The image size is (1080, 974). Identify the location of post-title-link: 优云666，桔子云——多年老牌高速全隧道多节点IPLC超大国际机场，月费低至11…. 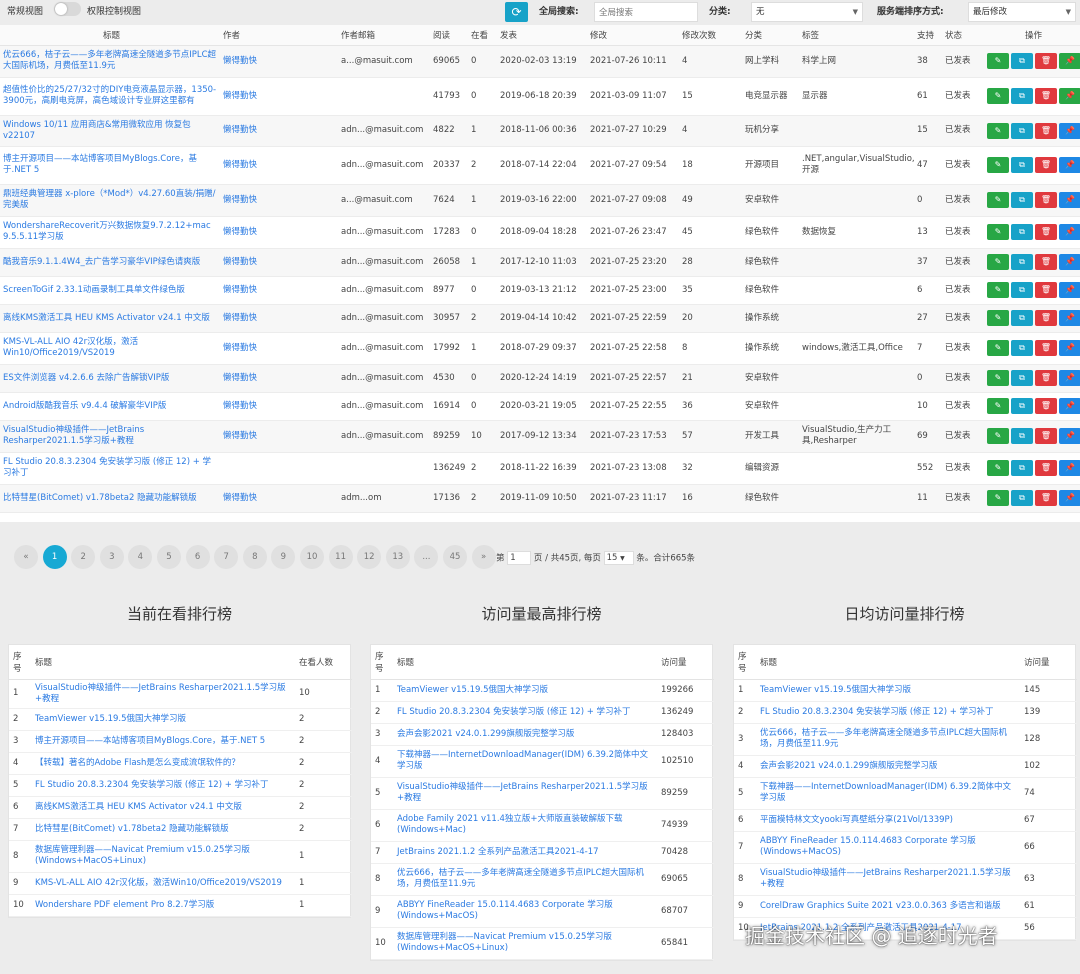
(109, 60).